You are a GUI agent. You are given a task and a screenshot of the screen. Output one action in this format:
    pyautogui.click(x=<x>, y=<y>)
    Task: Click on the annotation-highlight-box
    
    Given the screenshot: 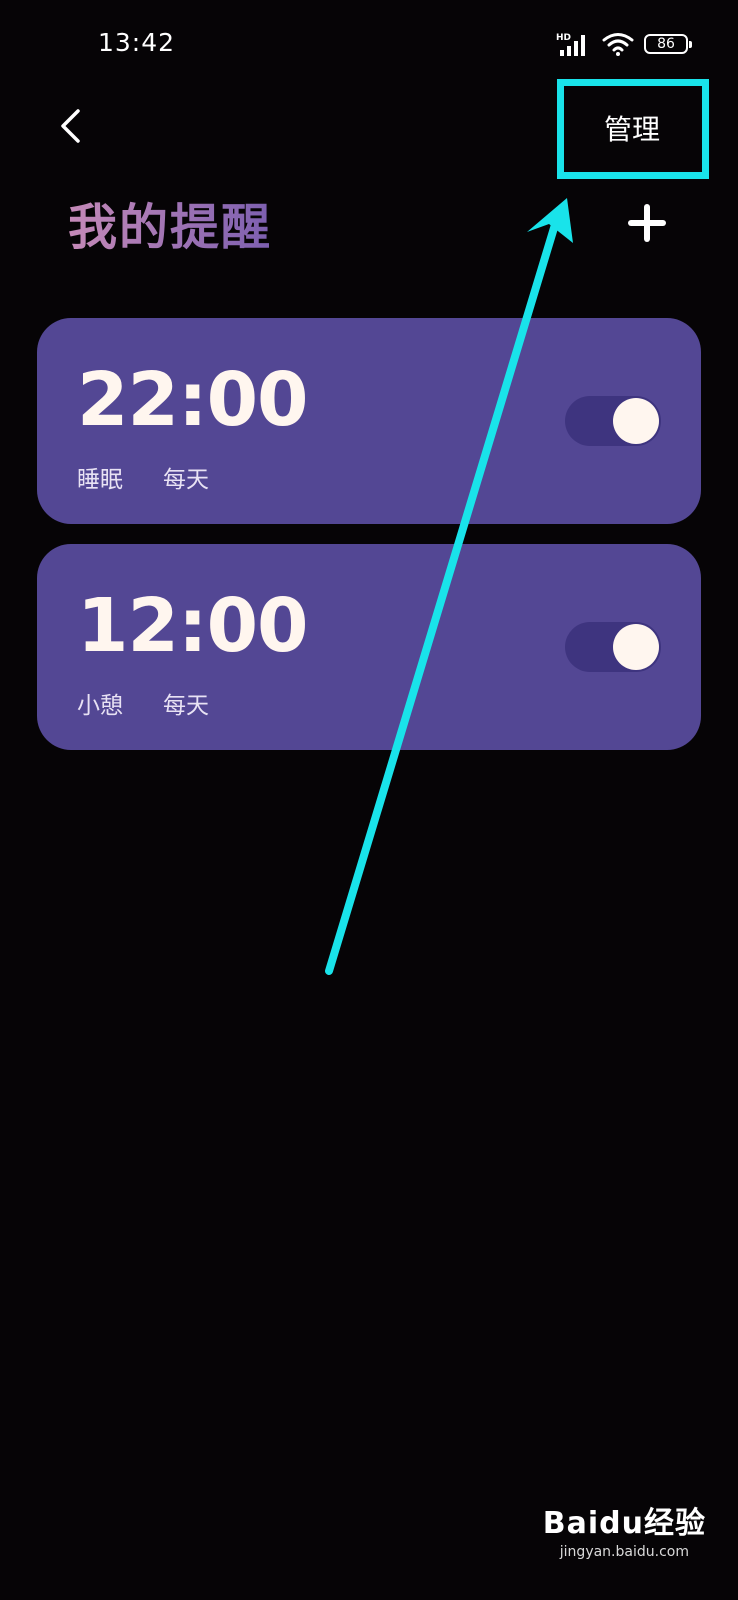 What is the action you would take?
    pyautogui.click(x=633, y=129)
    